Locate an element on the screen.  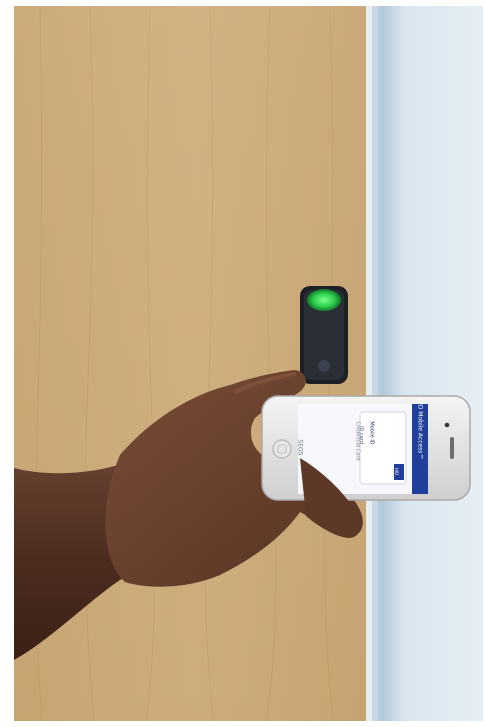
access-reader is located at coordinates (324, 335).